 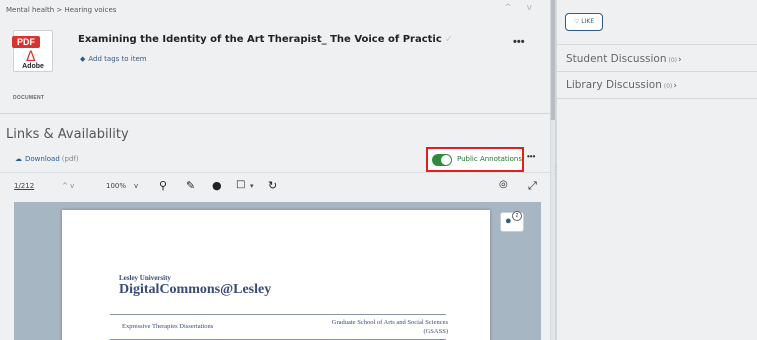 I want to click on comment-icon: ●, so click(x=217, y=185).